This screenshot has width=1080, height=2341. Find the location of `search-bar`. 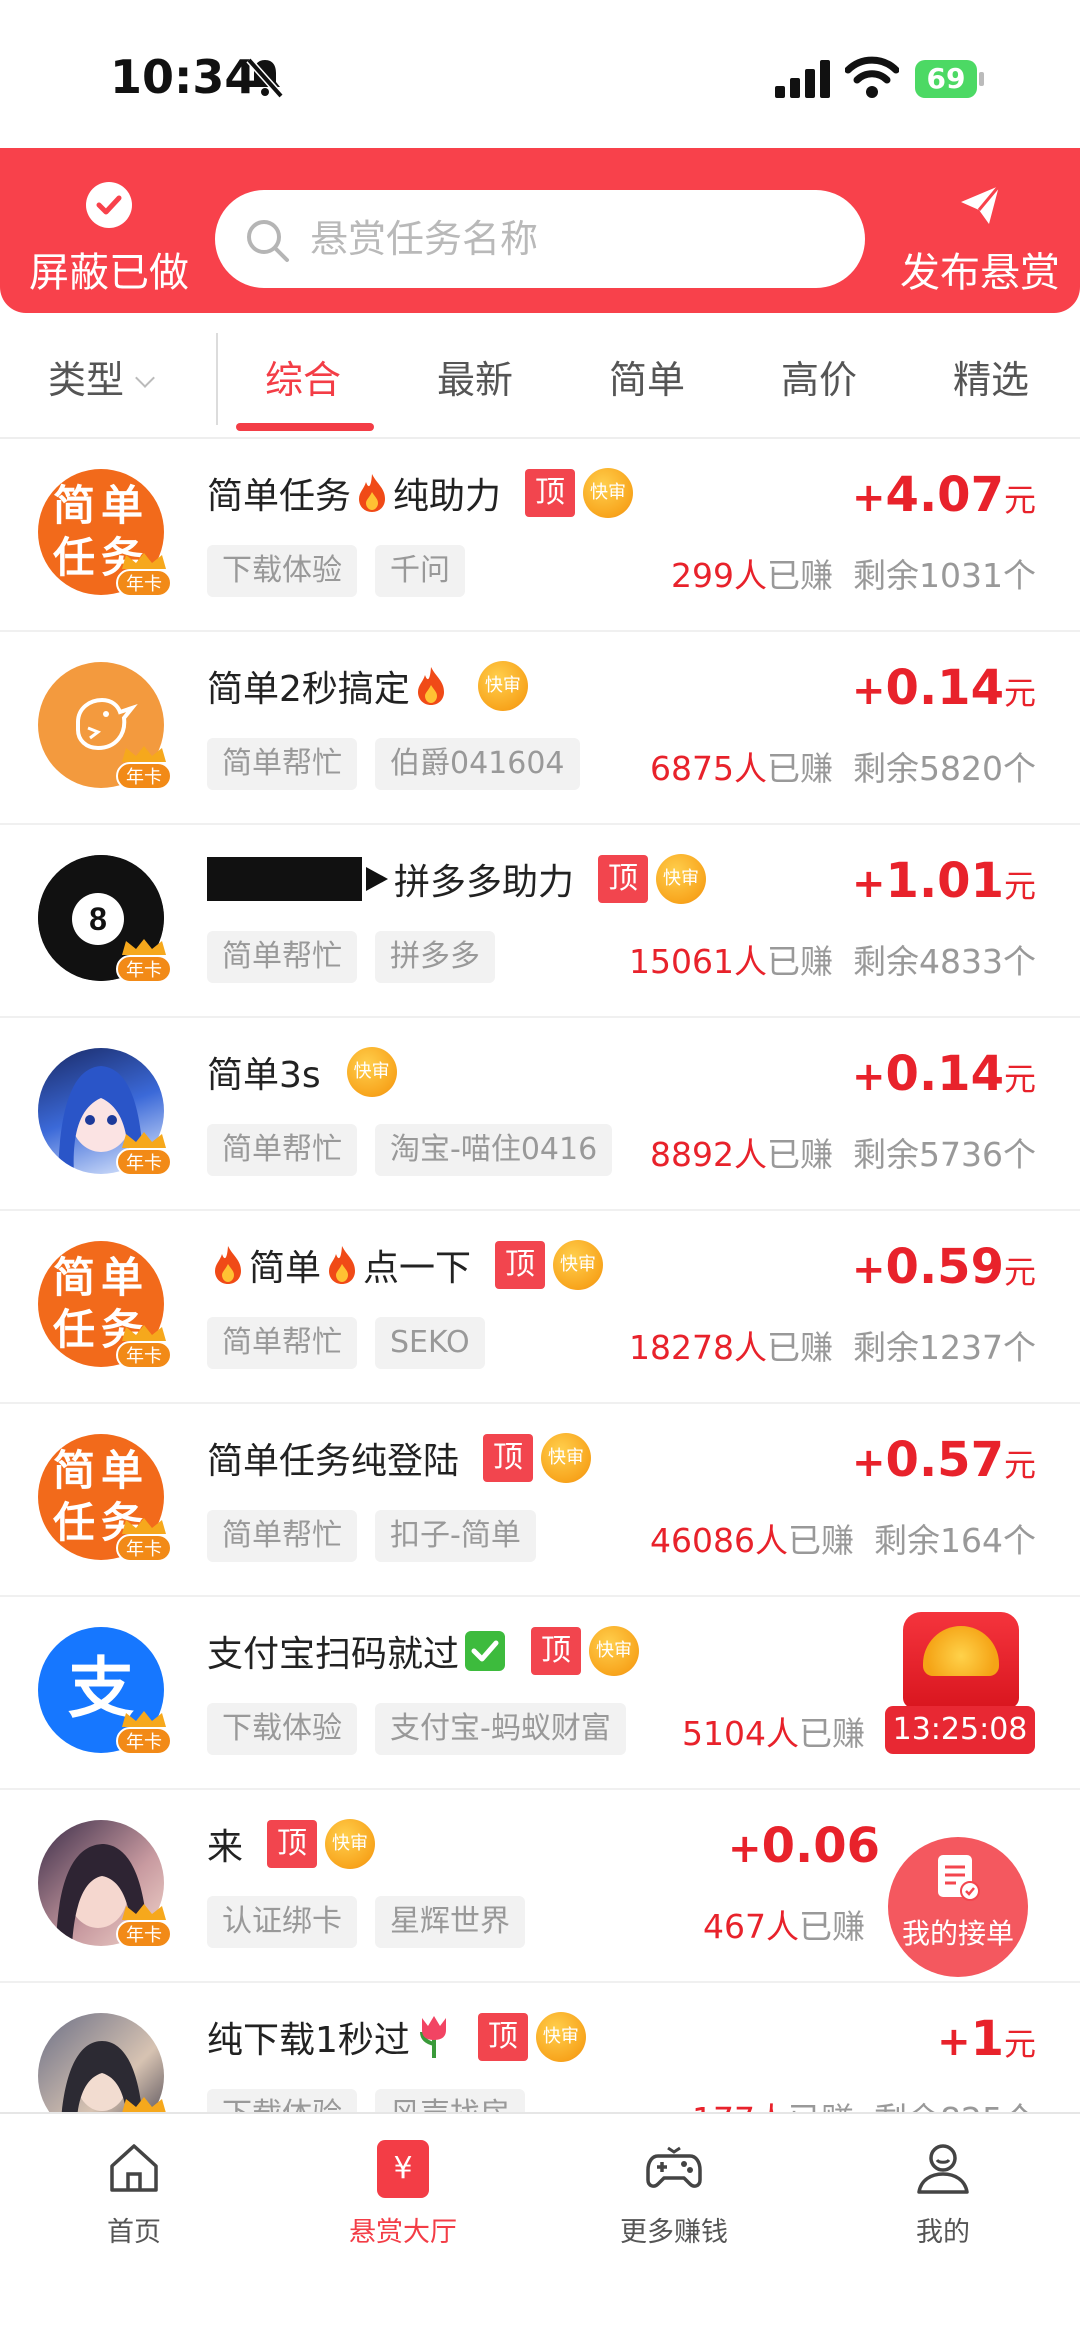

search-bar is located at coordinates (540, 239).